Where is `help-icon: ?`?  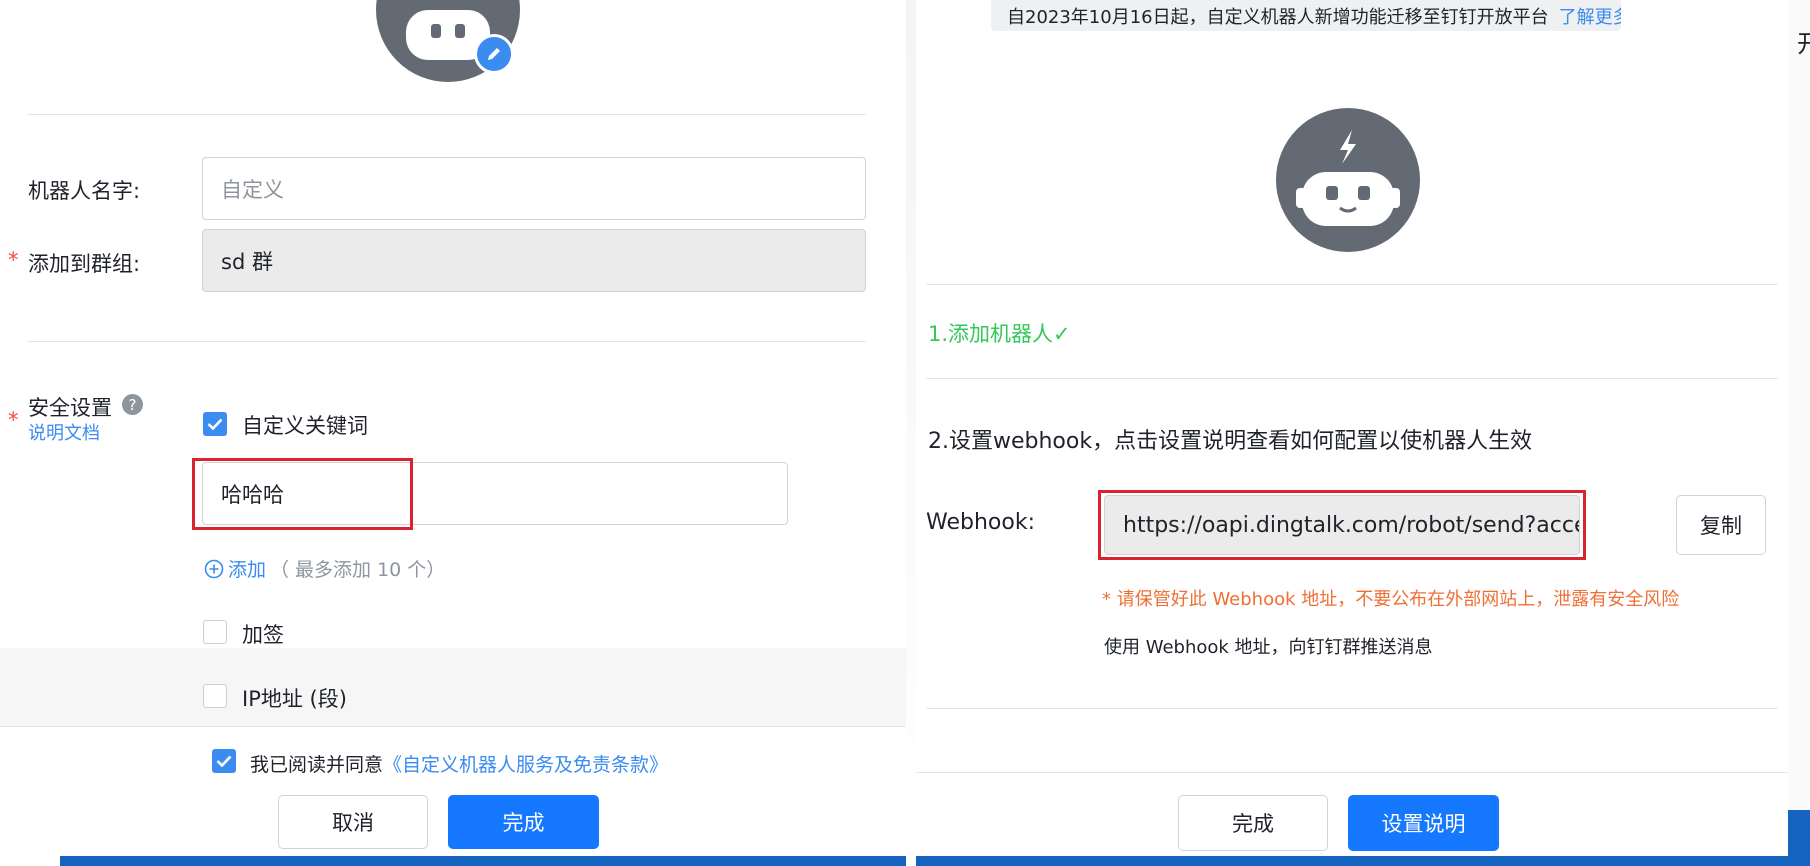
help-icon: ? is located at coordinates (132, 404).